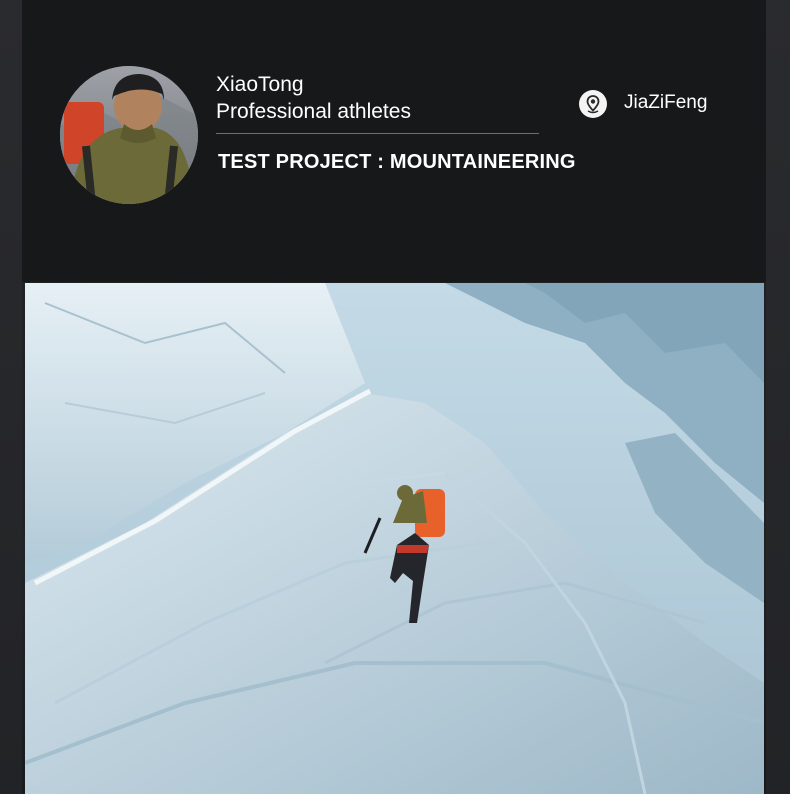 The image size is (790, 794). What do you see at coordinates (377, 133) in the screenshot?
I see `divider-line` at bounding box center [377, 133].